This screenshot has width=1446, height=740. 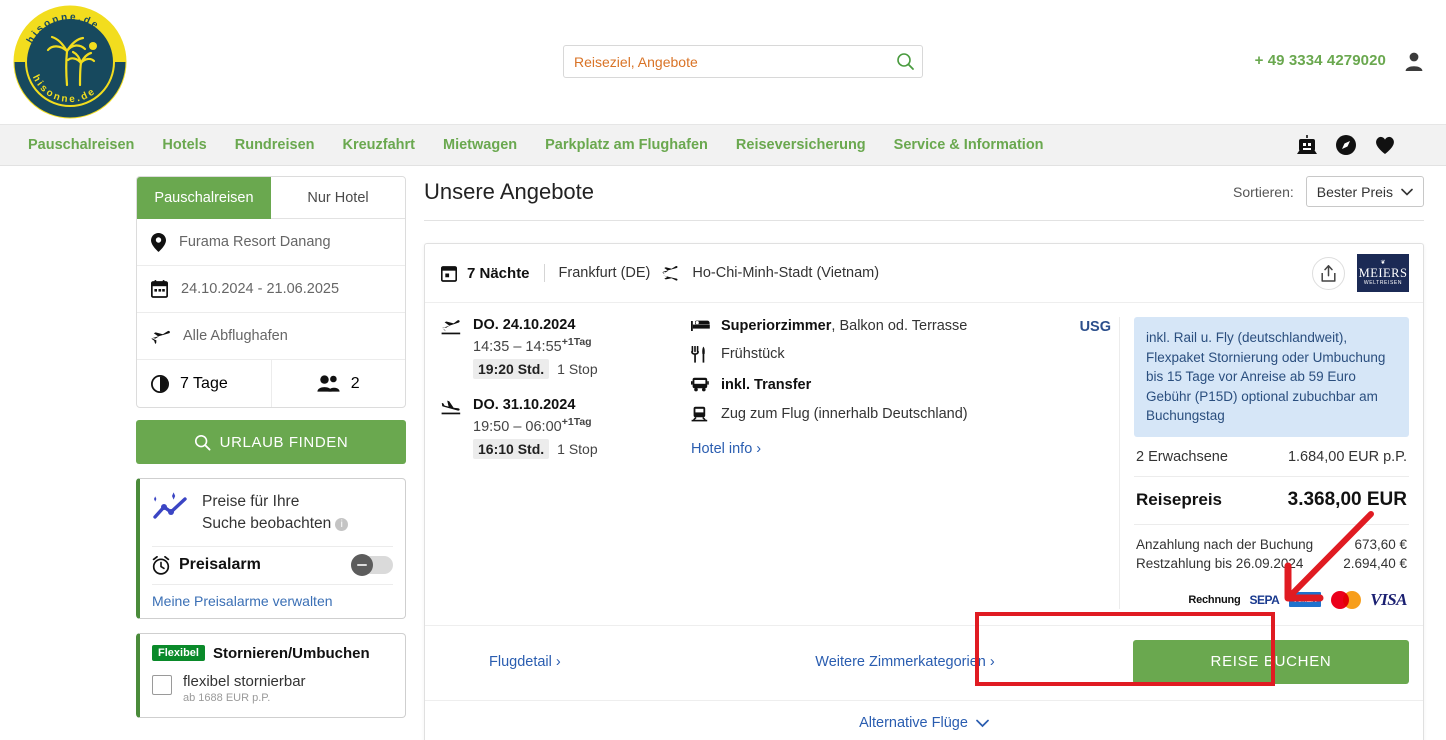 I want to click on flexible-option-row: flexibel stornierbar ab 1688 EUR p.P., so click(x=272, y=688).